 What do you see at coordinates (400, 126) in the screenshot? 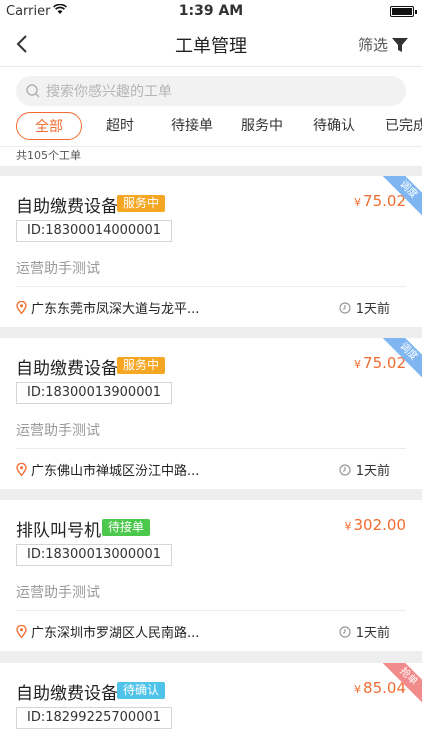
I see `tab-completed: 已完成` at bounding box center [400, 126].